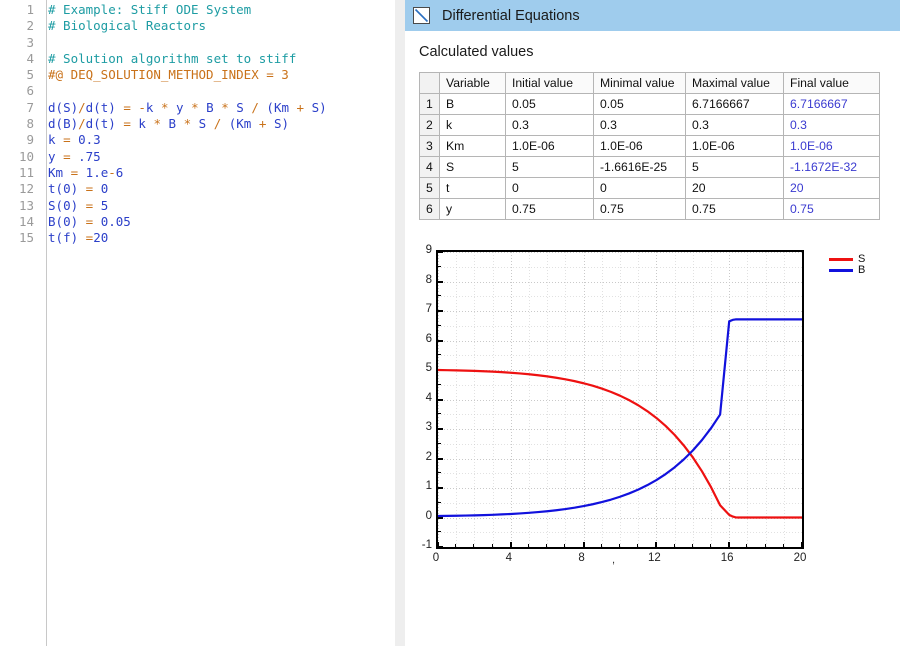 This screenshot has width=900, height=646. Describe the element at coordinates (639, 188) in the screenshot. I see `cell-minimal-value: 0` at that location.